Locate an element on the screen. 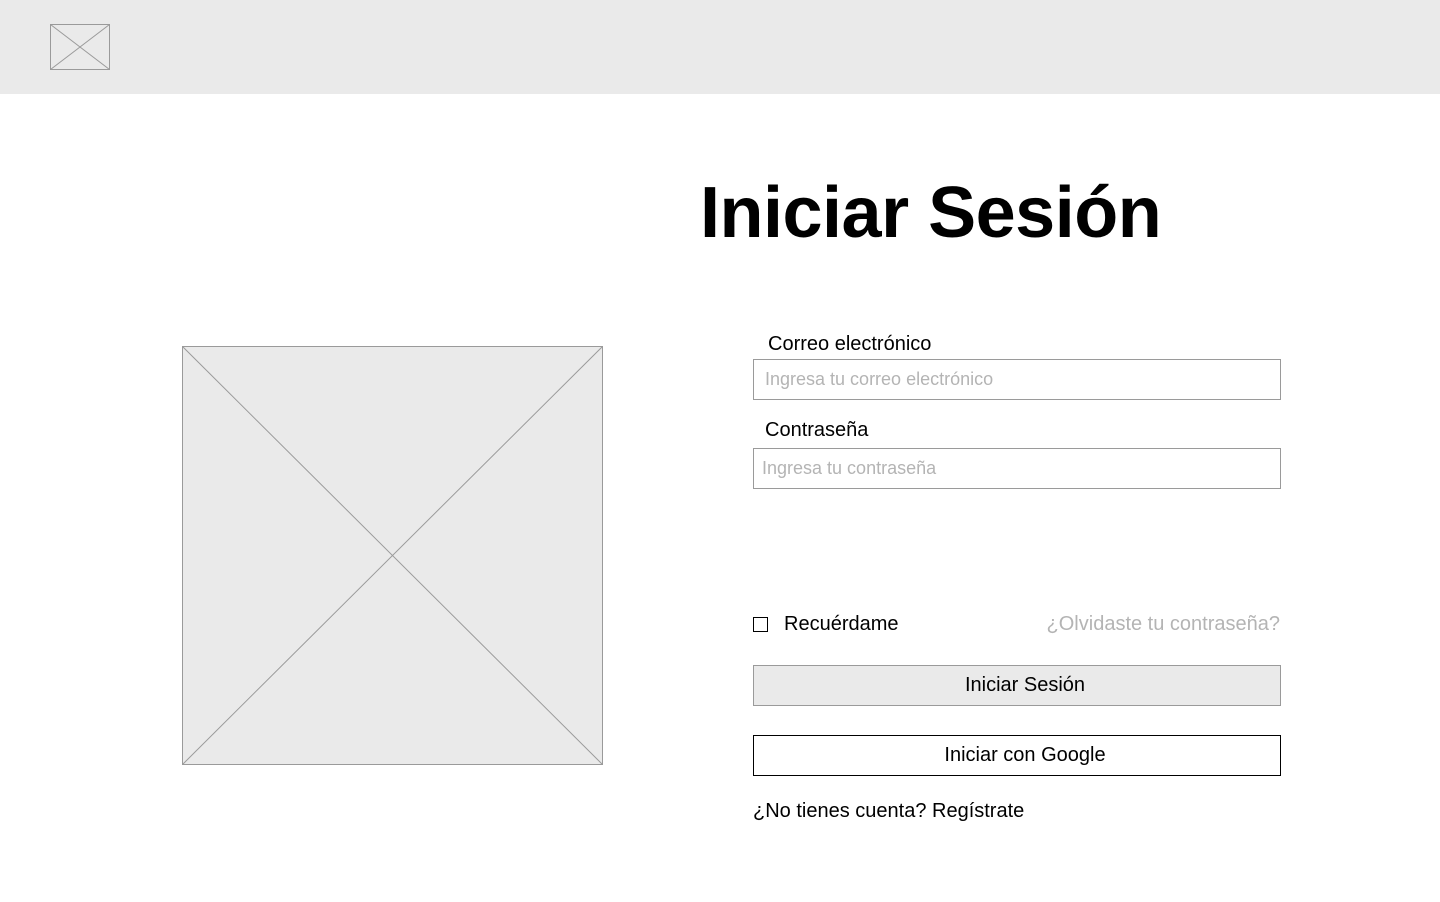 This screenshot has width=1440, height=902. signup-prompt: ¿No tienes cuenta? Regístrate is located at coordinates (888, 811).